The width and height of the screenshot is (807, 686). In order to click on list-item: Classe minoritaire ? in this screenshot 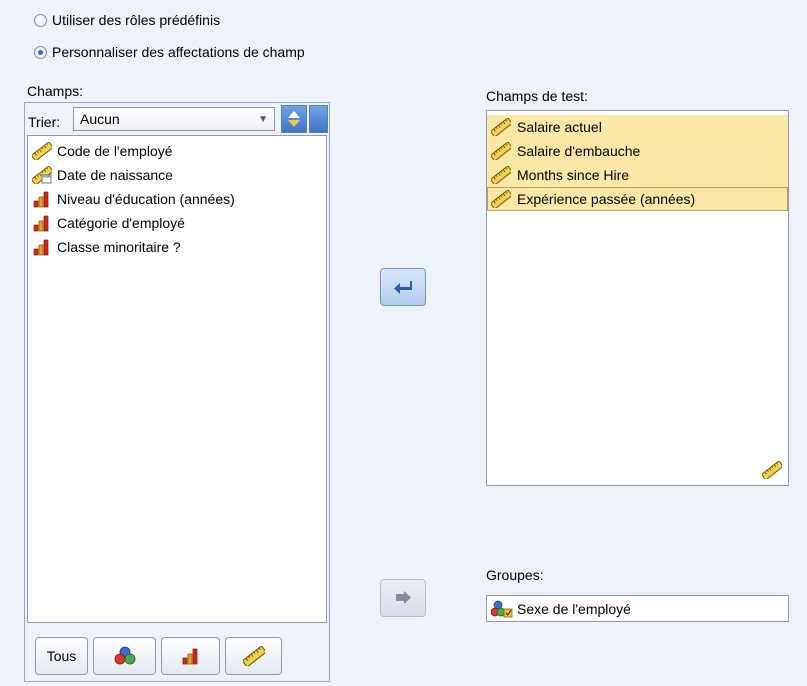, I will do `click(177, 247)`.